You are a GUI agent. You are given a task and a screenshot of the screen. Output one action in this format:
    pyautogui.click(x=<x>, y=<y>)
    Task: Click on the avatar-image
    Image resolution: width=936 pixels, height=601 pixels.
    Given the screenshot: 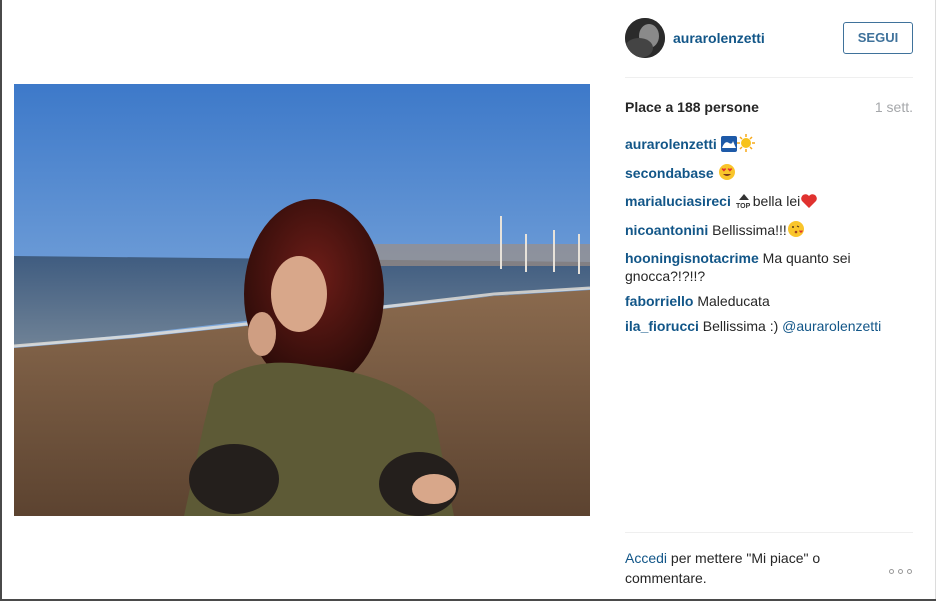 What is the action you would take?
    pyautogui.click(x=645, y=38)
    